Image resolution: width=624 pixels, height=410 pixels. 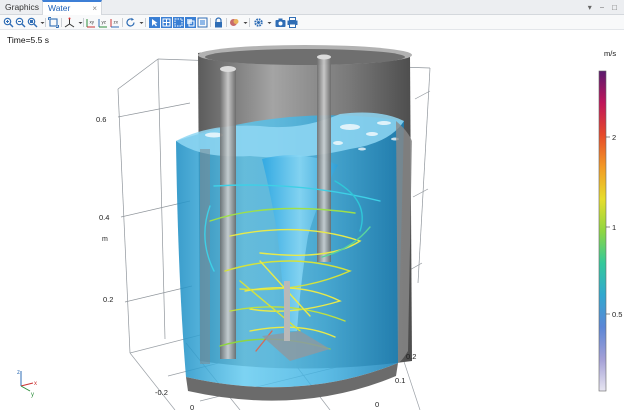 What do you see at coordinates (53, 22) in the screenshot?
I see `zoom-extents-icon` at bounding box center [53, 22].